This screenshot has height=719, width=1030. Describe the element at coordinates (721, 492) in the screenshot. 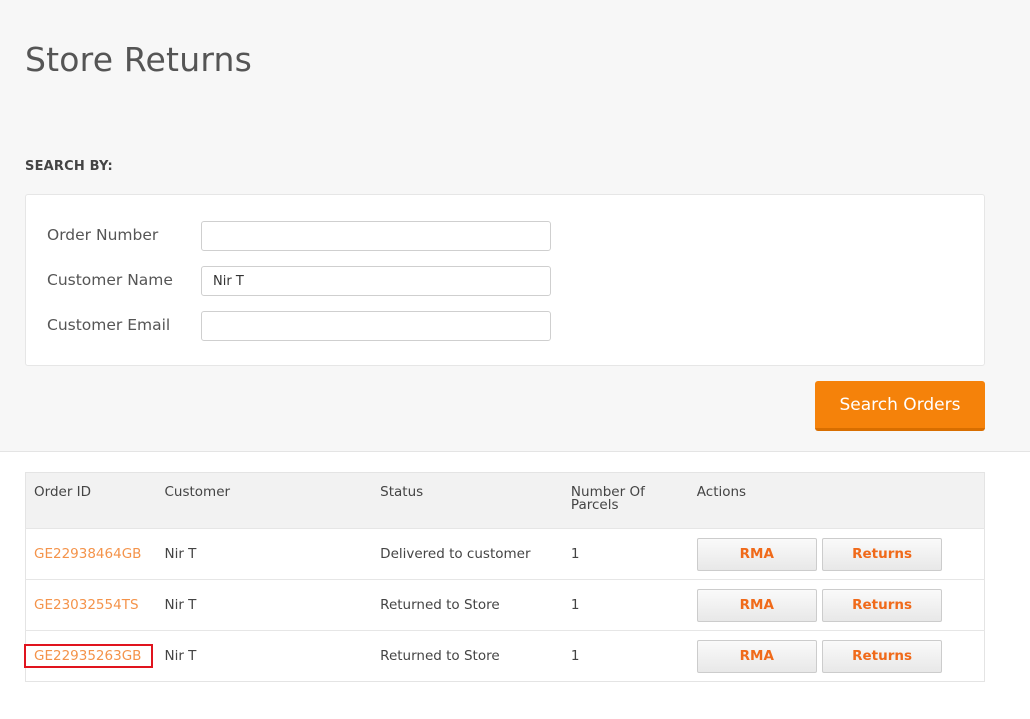

I see `header-actions: Actions` at that location.